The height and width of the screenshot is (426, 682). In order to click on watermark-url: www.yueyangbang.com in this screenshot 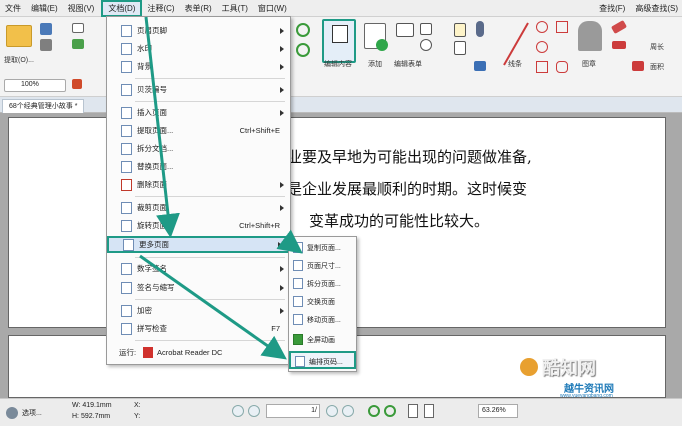, I will do `click(586, 396)`.